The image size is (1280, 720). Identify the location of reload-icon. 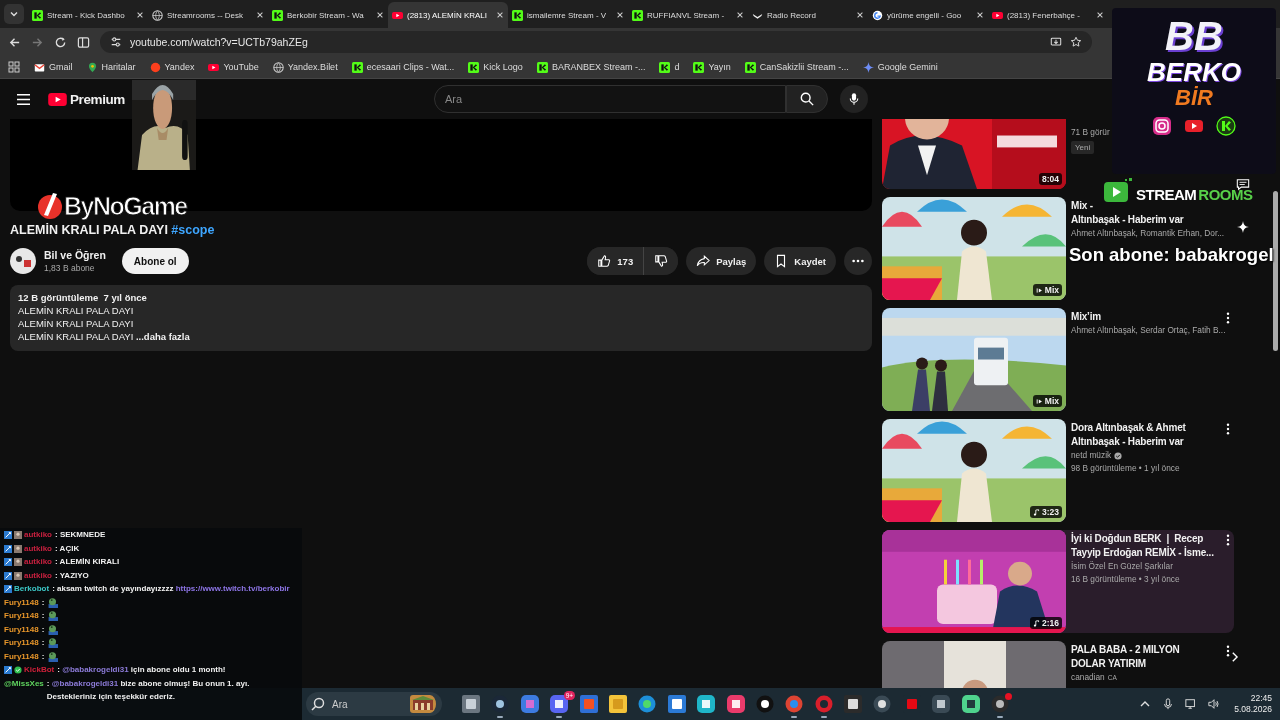
(60, 42).